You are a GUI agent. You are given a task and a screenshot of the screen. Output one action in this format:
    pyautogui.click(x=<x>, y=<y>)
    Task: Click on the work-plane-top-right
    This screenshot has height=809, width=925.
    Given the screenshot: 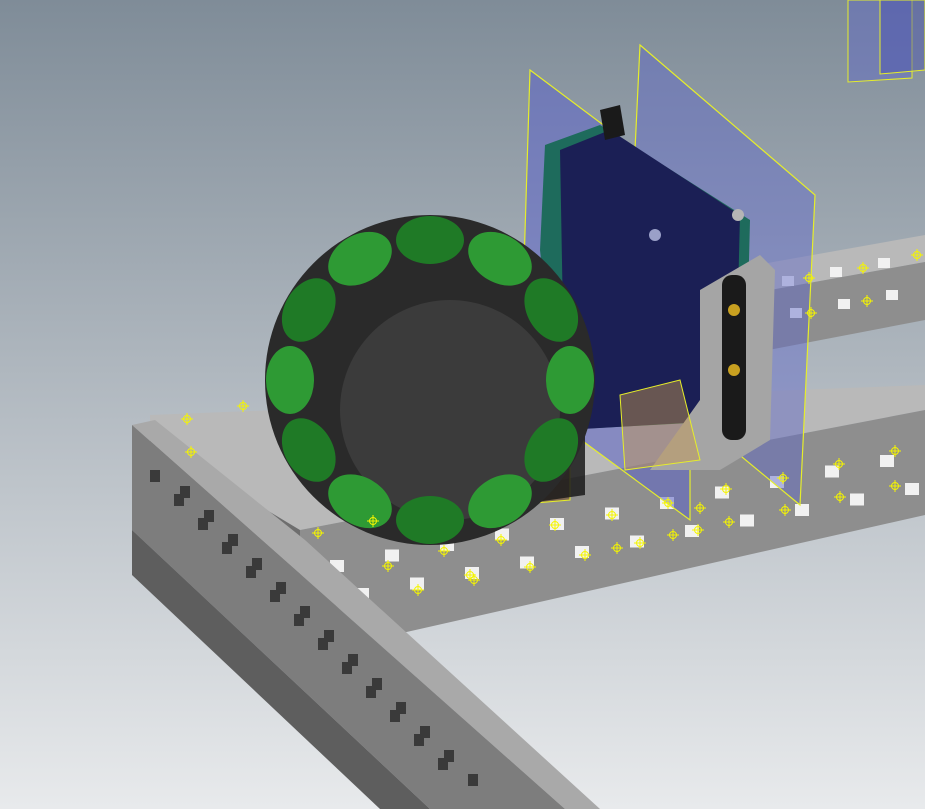 What is the action you would take?
    pyautogui.click(x=886, y=41)
    